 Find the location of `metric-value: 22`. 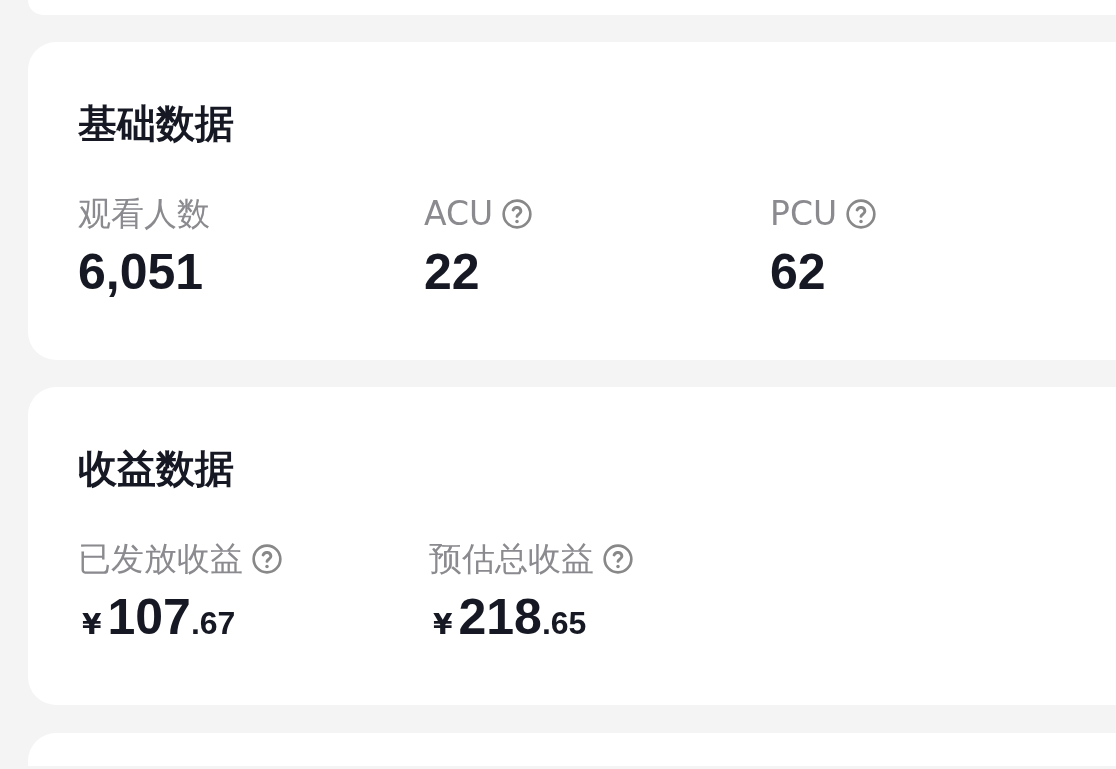

metric-value: 22 is located at coordinates (452, 272).